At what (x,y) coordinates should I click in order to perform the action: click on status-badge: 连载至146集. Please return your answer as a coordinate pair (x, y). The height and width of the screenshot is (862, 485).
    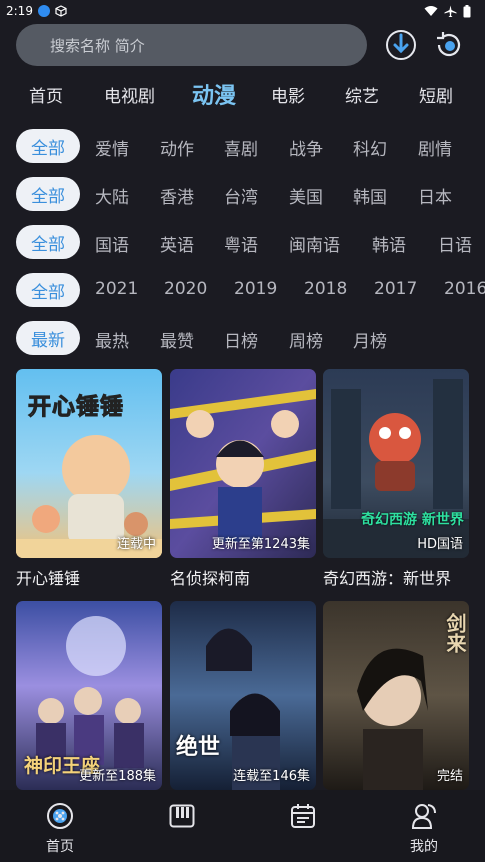
    Looking at the image, I should click on (271, 776).